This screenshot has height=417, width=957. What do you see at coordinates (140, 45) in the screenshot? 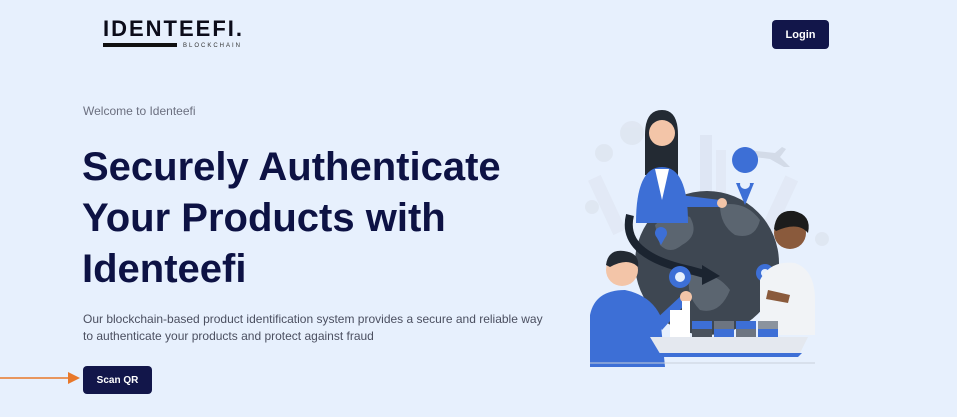
I see `logo-underline` at bounding box center [140, 45].